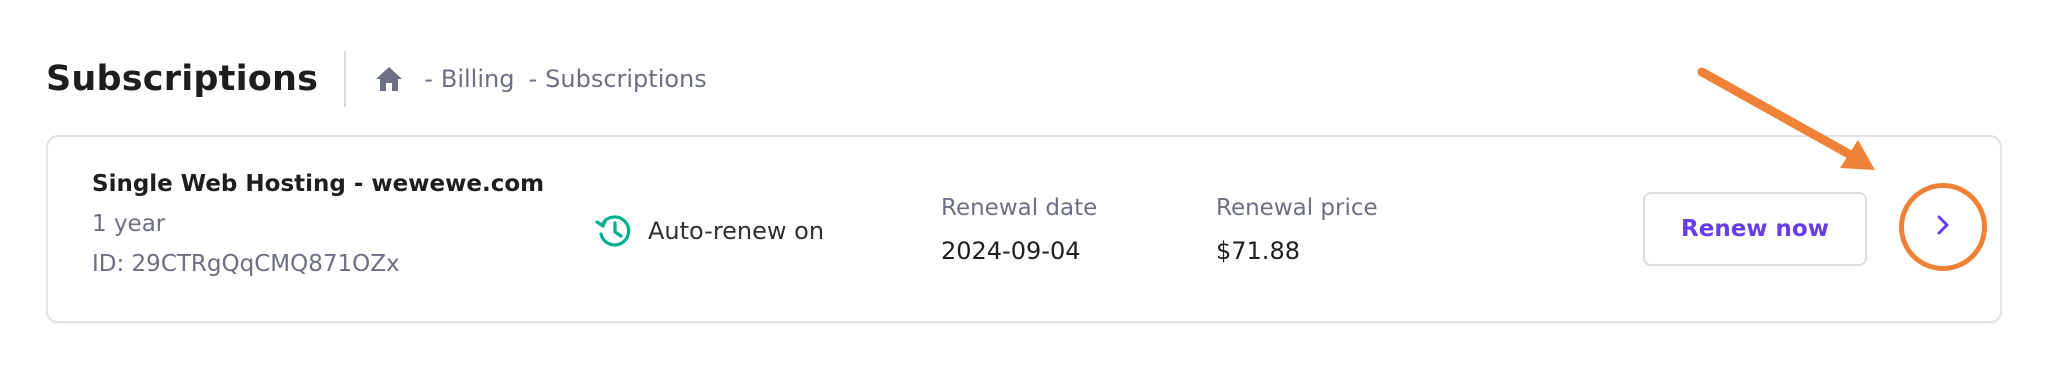  I want to click on page-header: Subscriptions - Billing - Subscriptions, so click(376, 79).